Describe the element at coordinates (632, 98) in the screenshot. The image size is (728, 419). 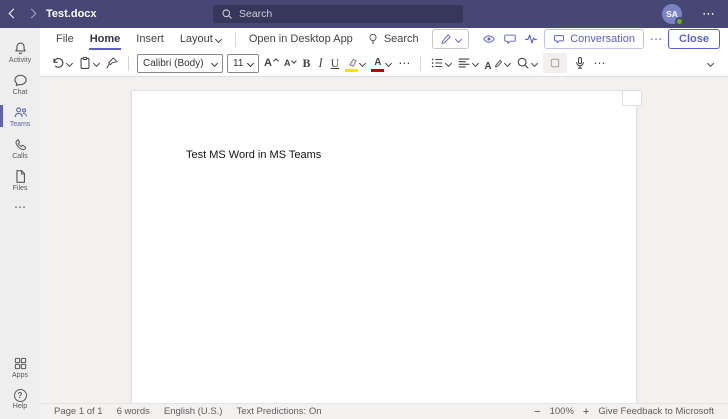
I see `comment-indicator` at that location.